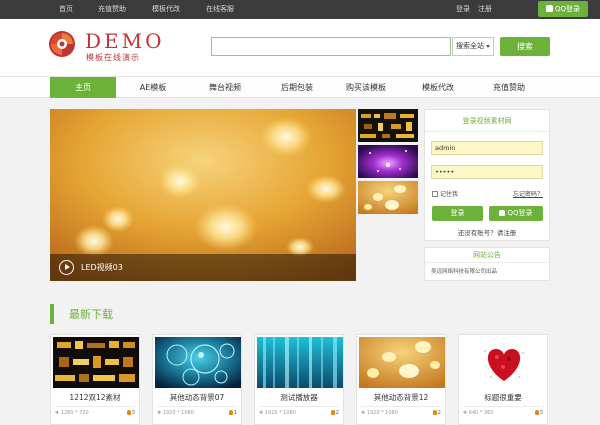  What do you see at coordinates (102, 267) in the screenshot?
I see `hero-title: LED视频03` at bounding box center [102, 267].